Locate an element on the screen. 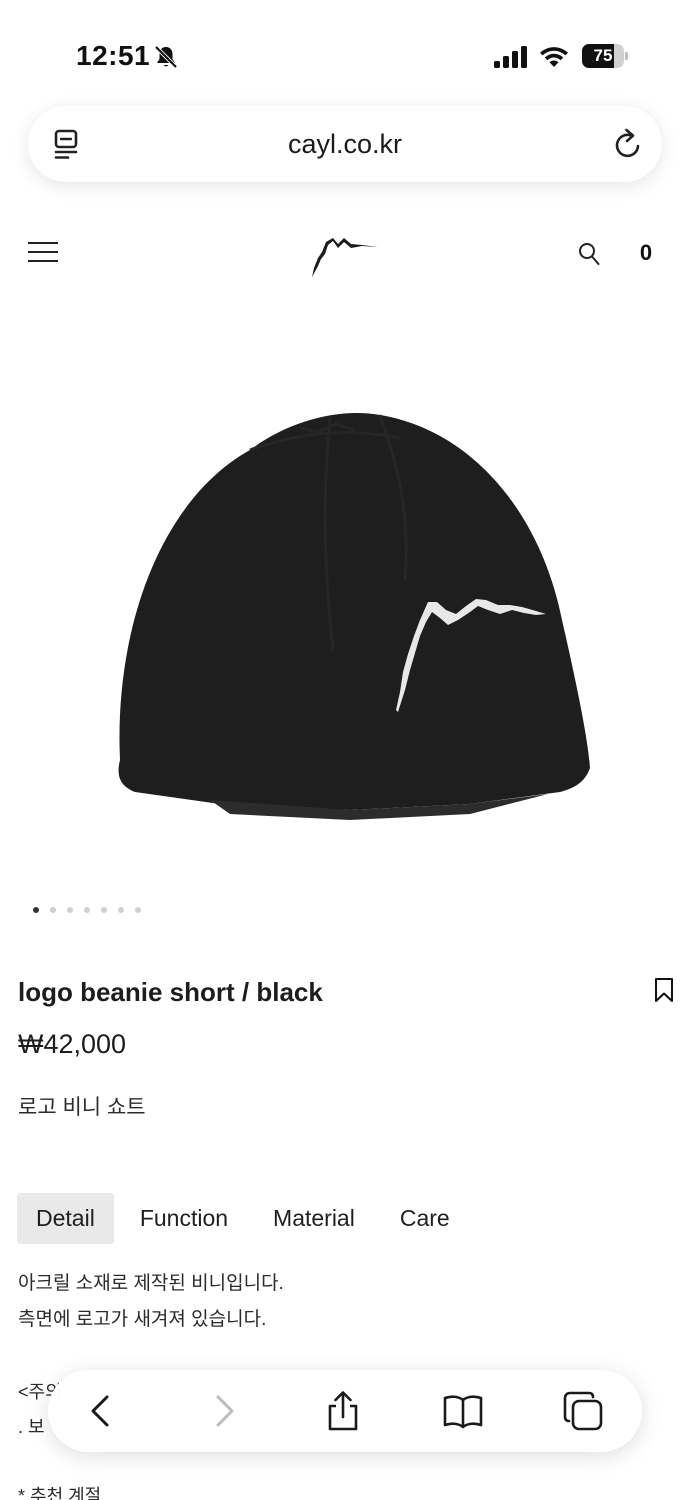  bookmark-icon is located at coordinates (664, 990).